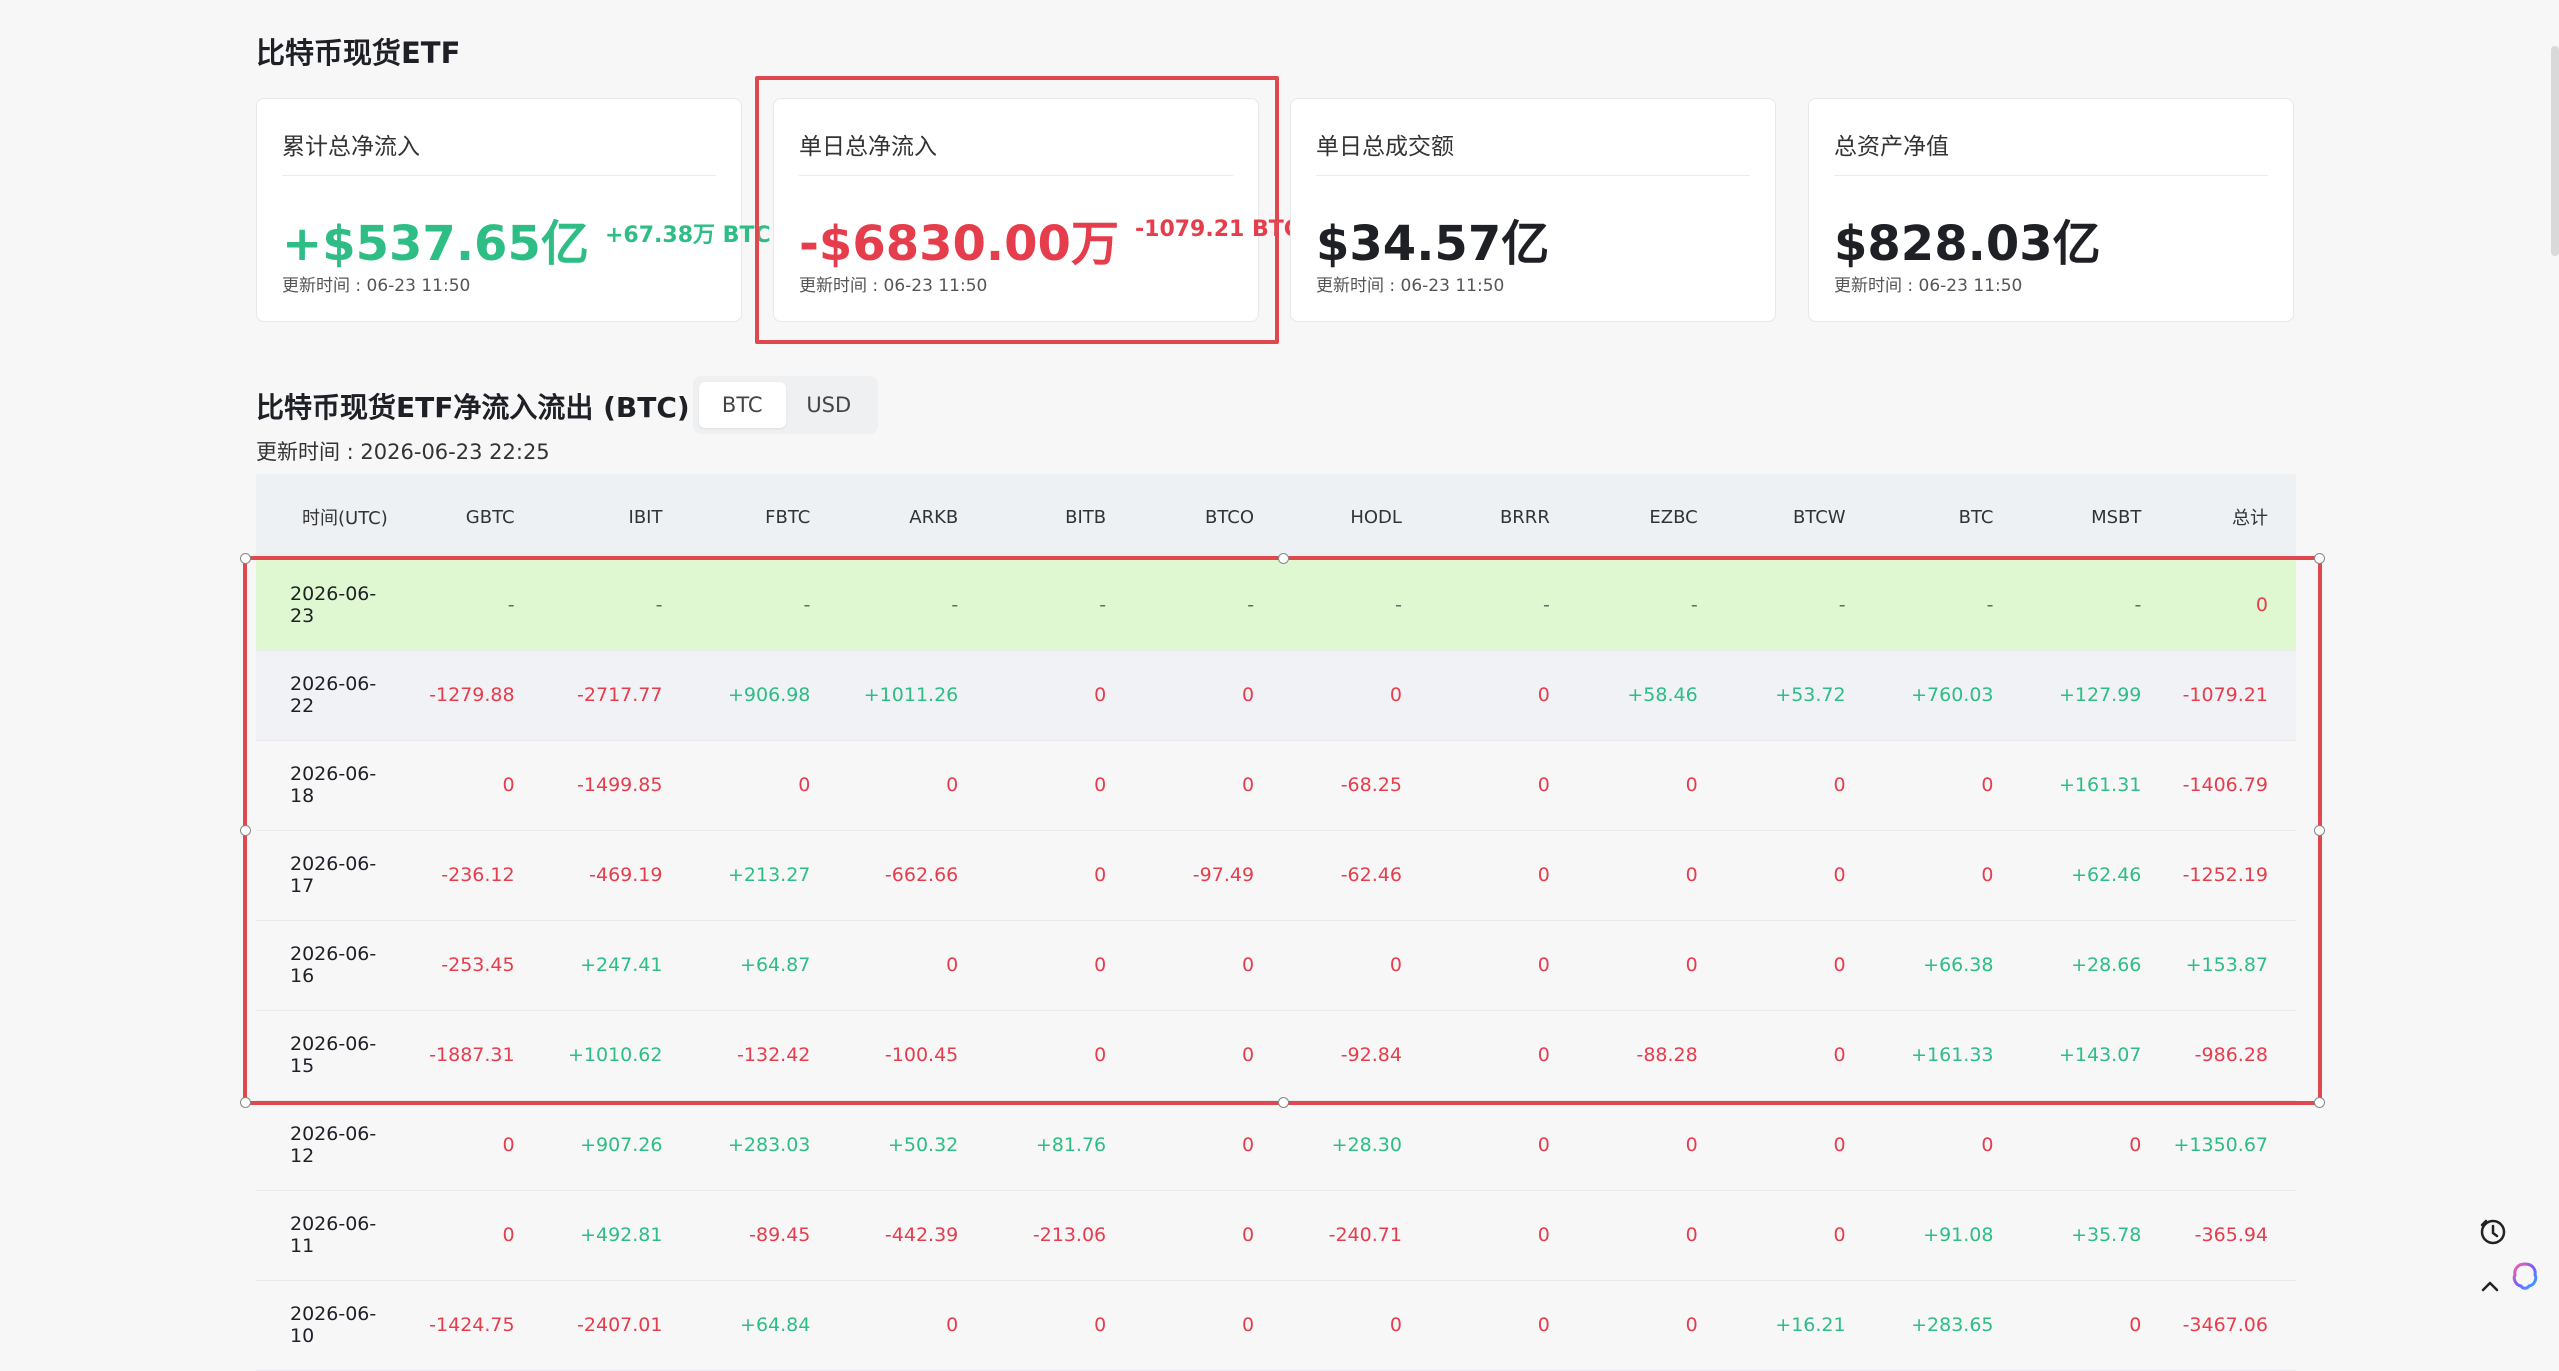 Image resolution: width=2559 pixels, height=1371 pixels. What do you see at coordinates (333, 1325) in the screenshot?
I see `row-date: 2026-06-10` at bounding box center [333, 1325].